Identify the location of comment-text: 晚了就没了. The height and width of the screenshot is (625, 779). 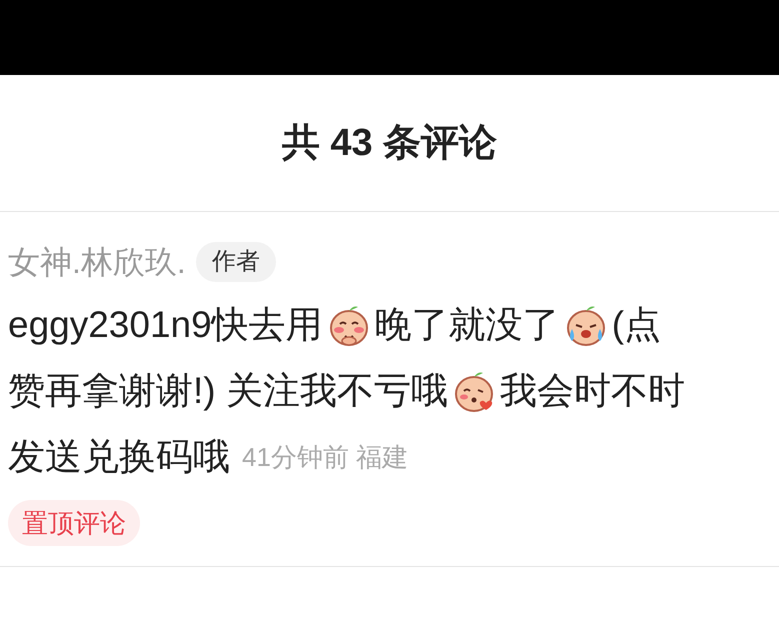
(467, 325).